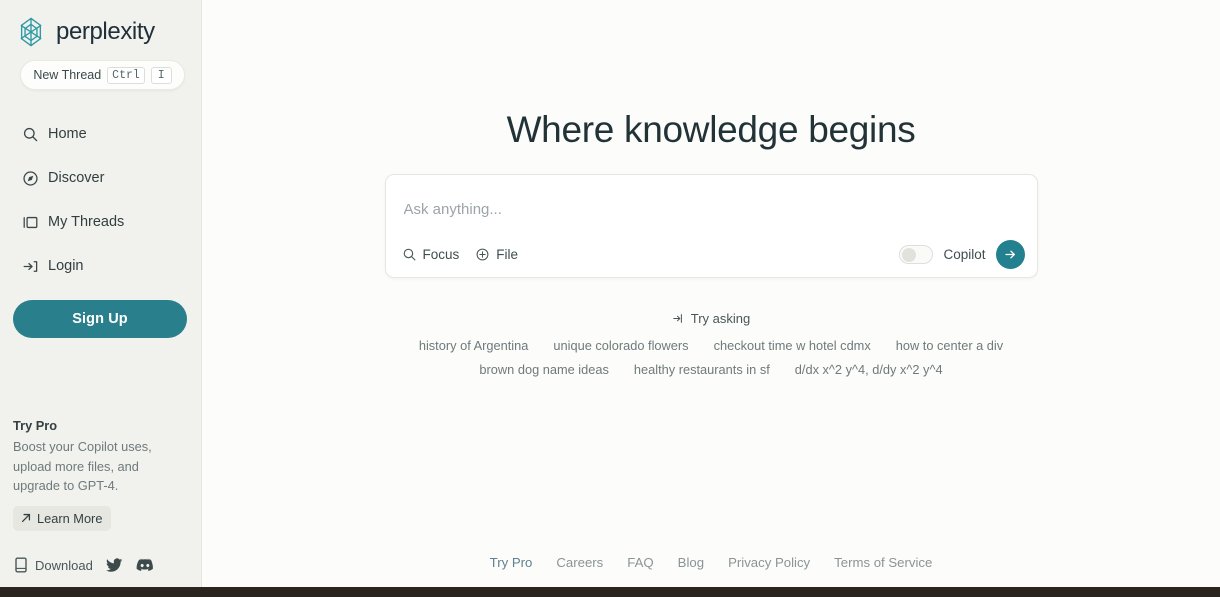 This screenshot has height=597, width=1220. Describe the element at coordinates (711, 200) in the screenshot. I see `search-input` at that location.